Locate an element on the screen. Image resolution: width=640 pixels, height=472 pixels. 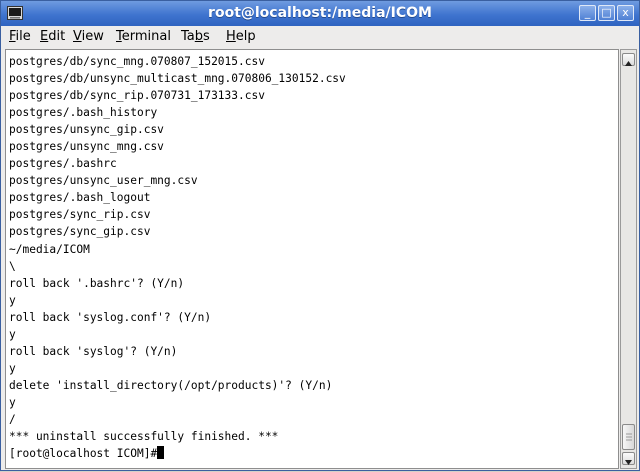
grip-icon is located at coordinates (629, 437).